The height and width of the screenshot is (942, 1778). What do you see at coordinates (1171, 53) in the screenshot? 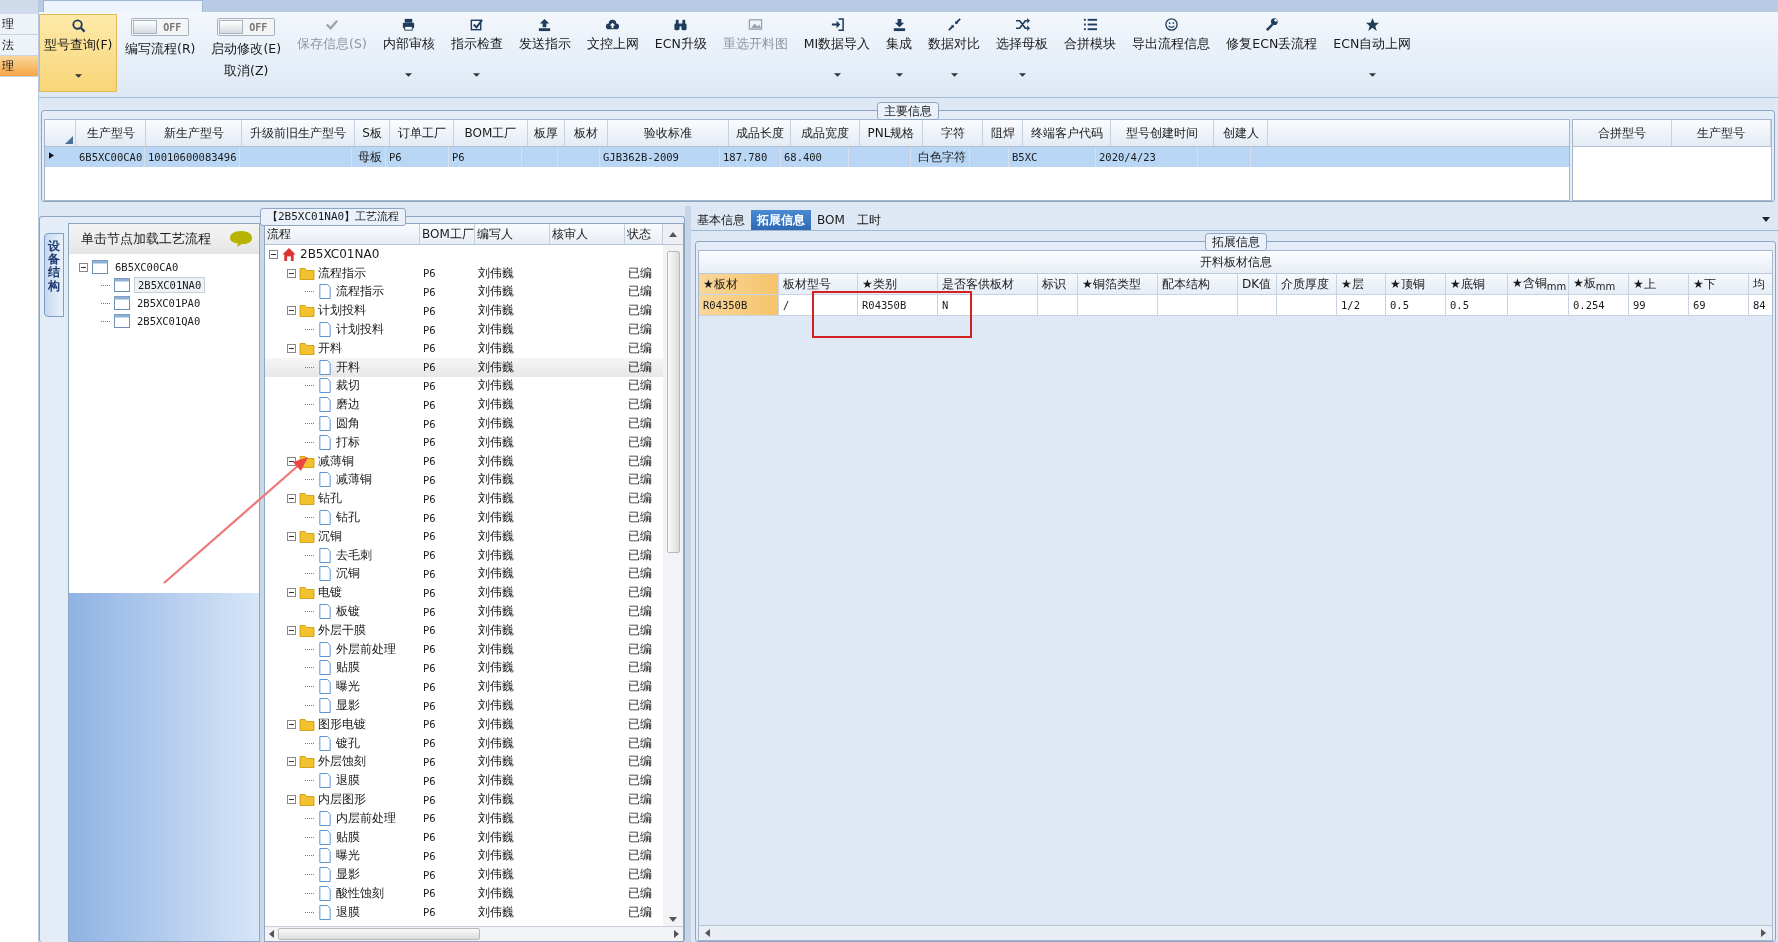
I see `ribbon-button: 导出流程信息` at bounding box center [1171, 53].